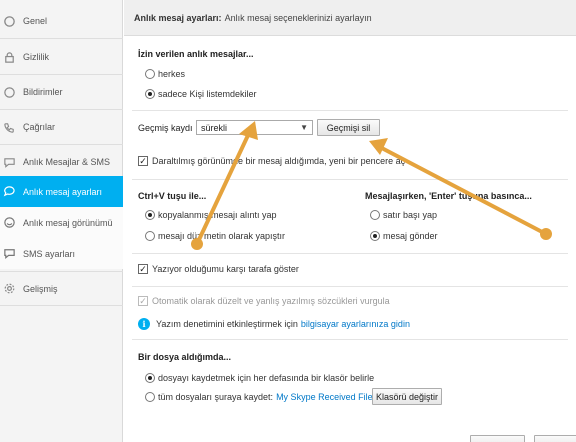  Describe the element at coordinates (36, 57) in the screenshot. I see `sidebar-item-label: Gizlilik` at that location.